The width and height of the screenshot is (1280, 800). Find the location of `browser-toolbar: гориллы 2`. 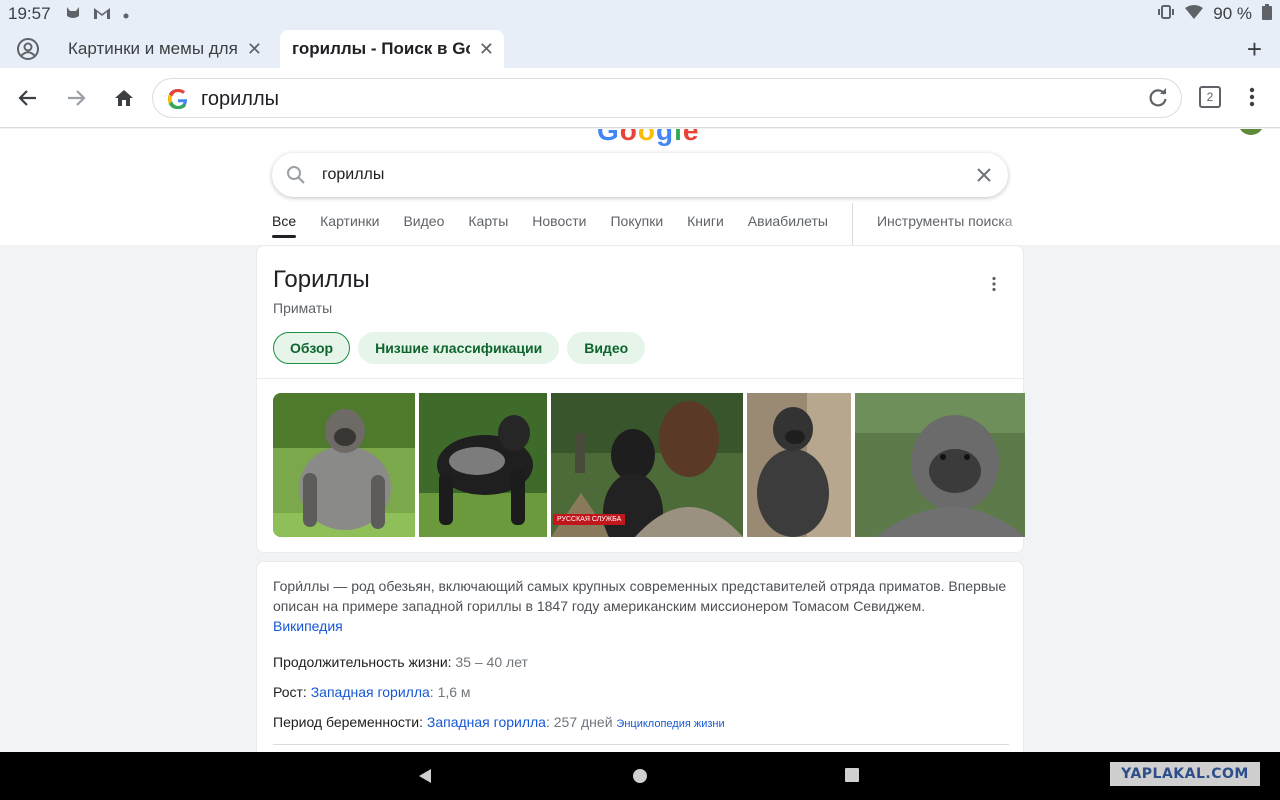

browser-toolbar: гориллы 2 is located at coordinates (640, 98).